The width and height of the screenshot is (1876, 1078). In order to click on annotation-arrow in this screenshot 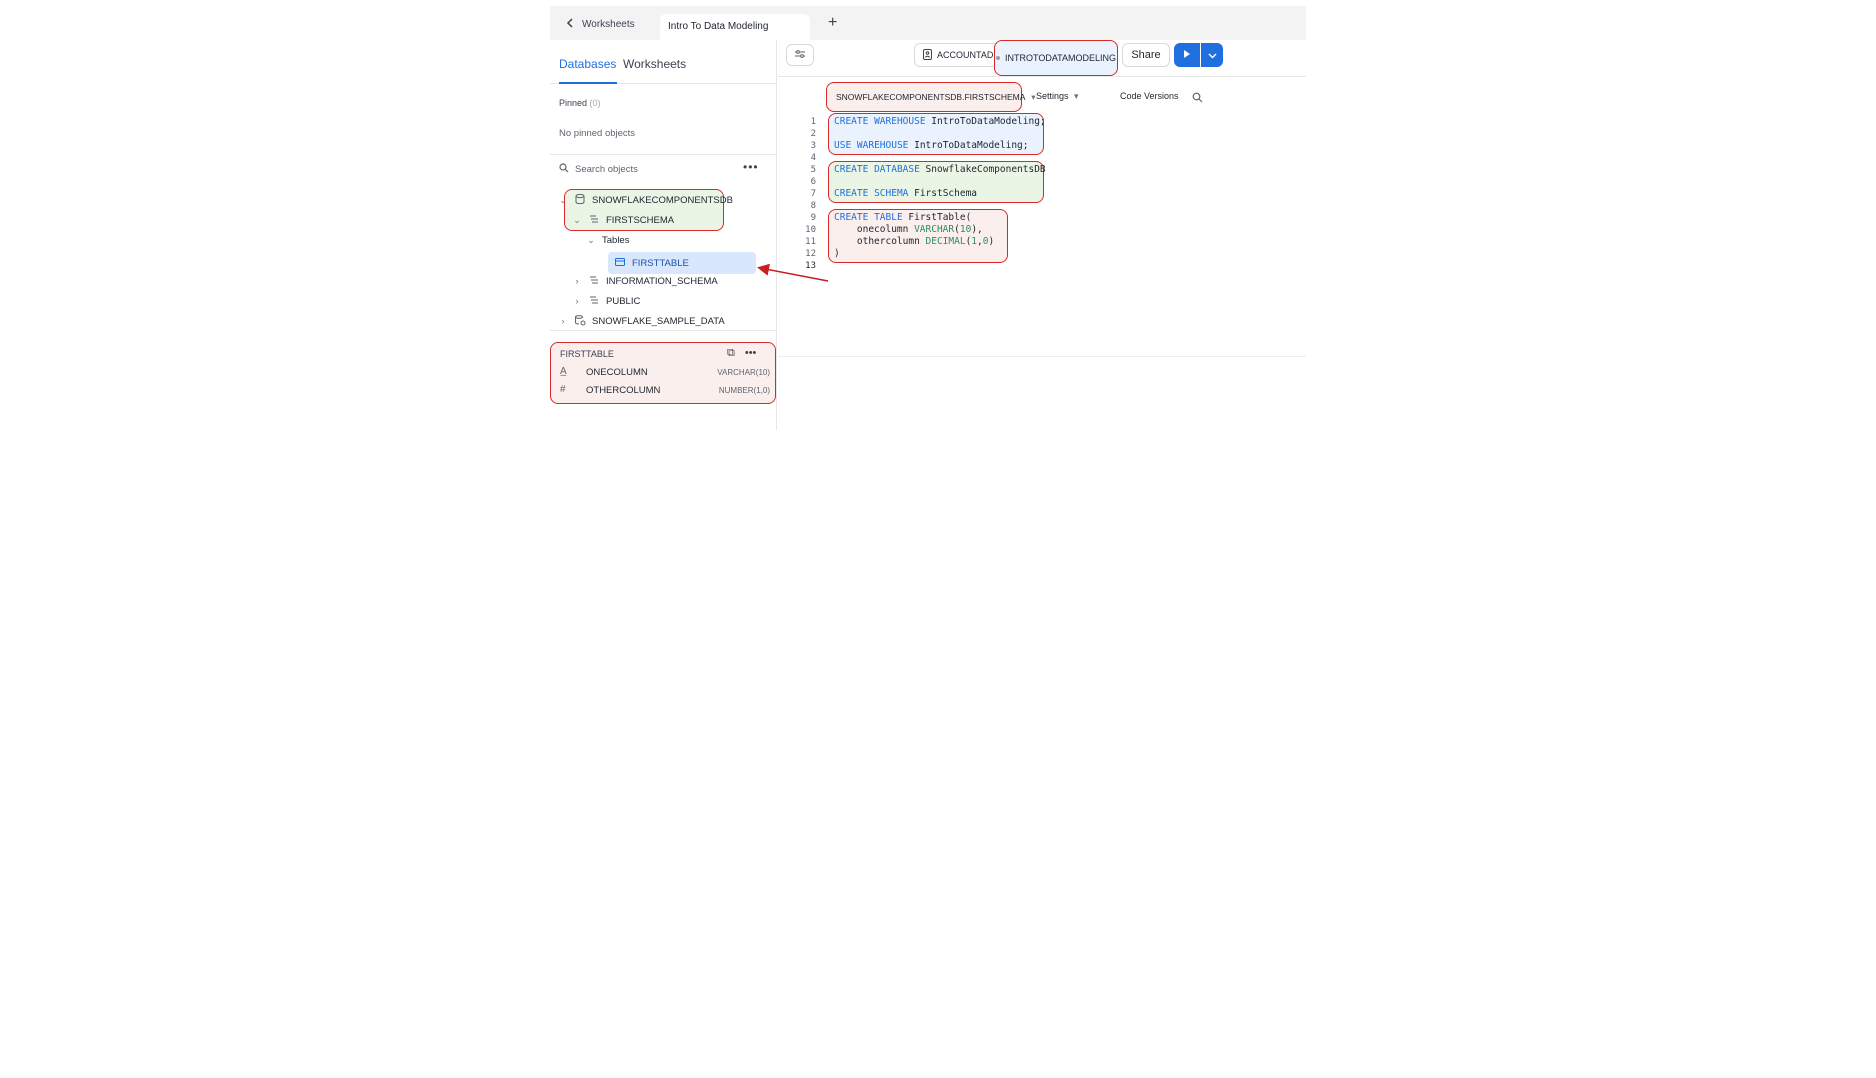, I will do `click(793, 272)`.